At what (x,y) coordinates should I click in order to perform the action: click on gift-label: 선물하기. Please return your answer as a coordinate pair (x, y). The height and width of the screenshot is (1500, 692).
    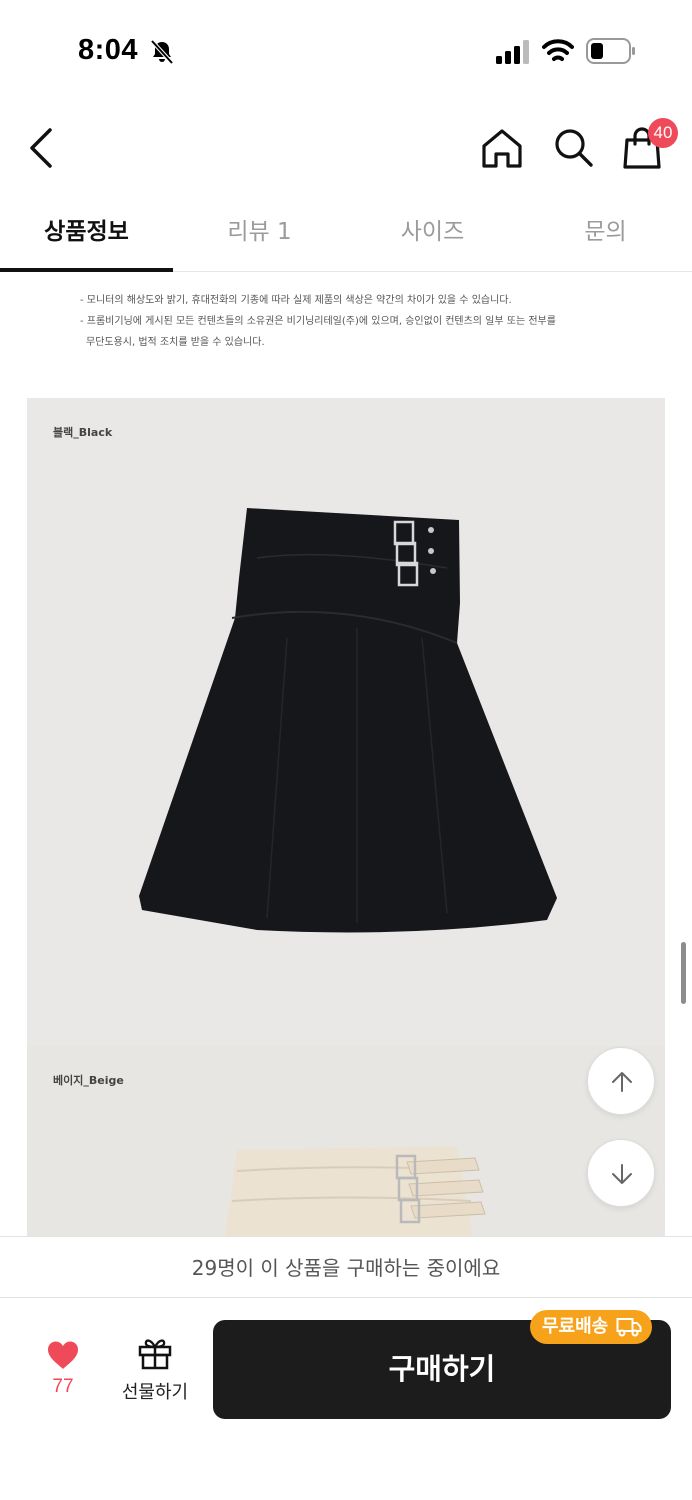
    Looking at the image, I should click on (155, 1392).